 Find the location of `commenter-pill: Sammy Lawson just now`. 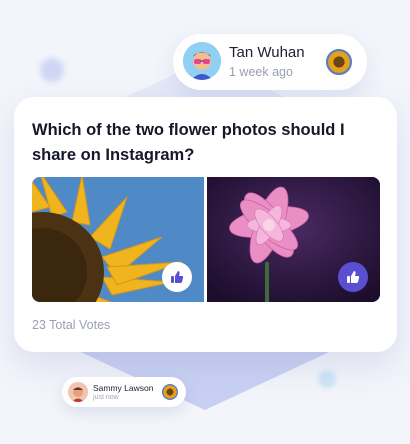

commenter-pill: Sammy Lawson just now is located at coordinates (124, 392).